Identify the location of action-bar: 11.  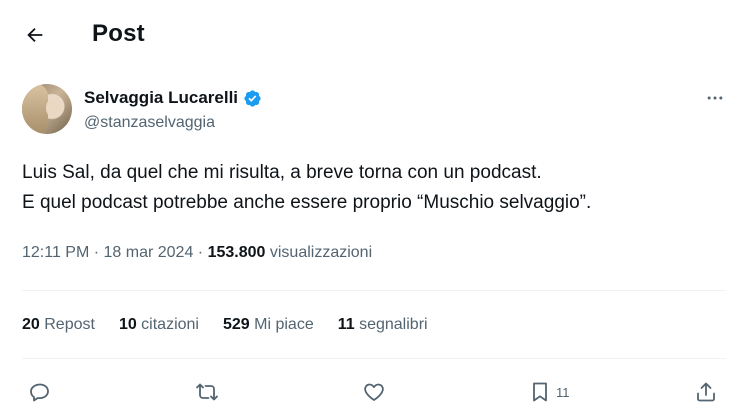
(370, 392).